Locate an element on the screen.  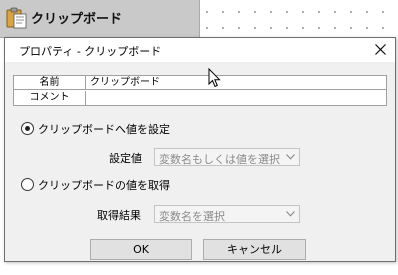
ok-button: OK is located at coordinates (141, 249).